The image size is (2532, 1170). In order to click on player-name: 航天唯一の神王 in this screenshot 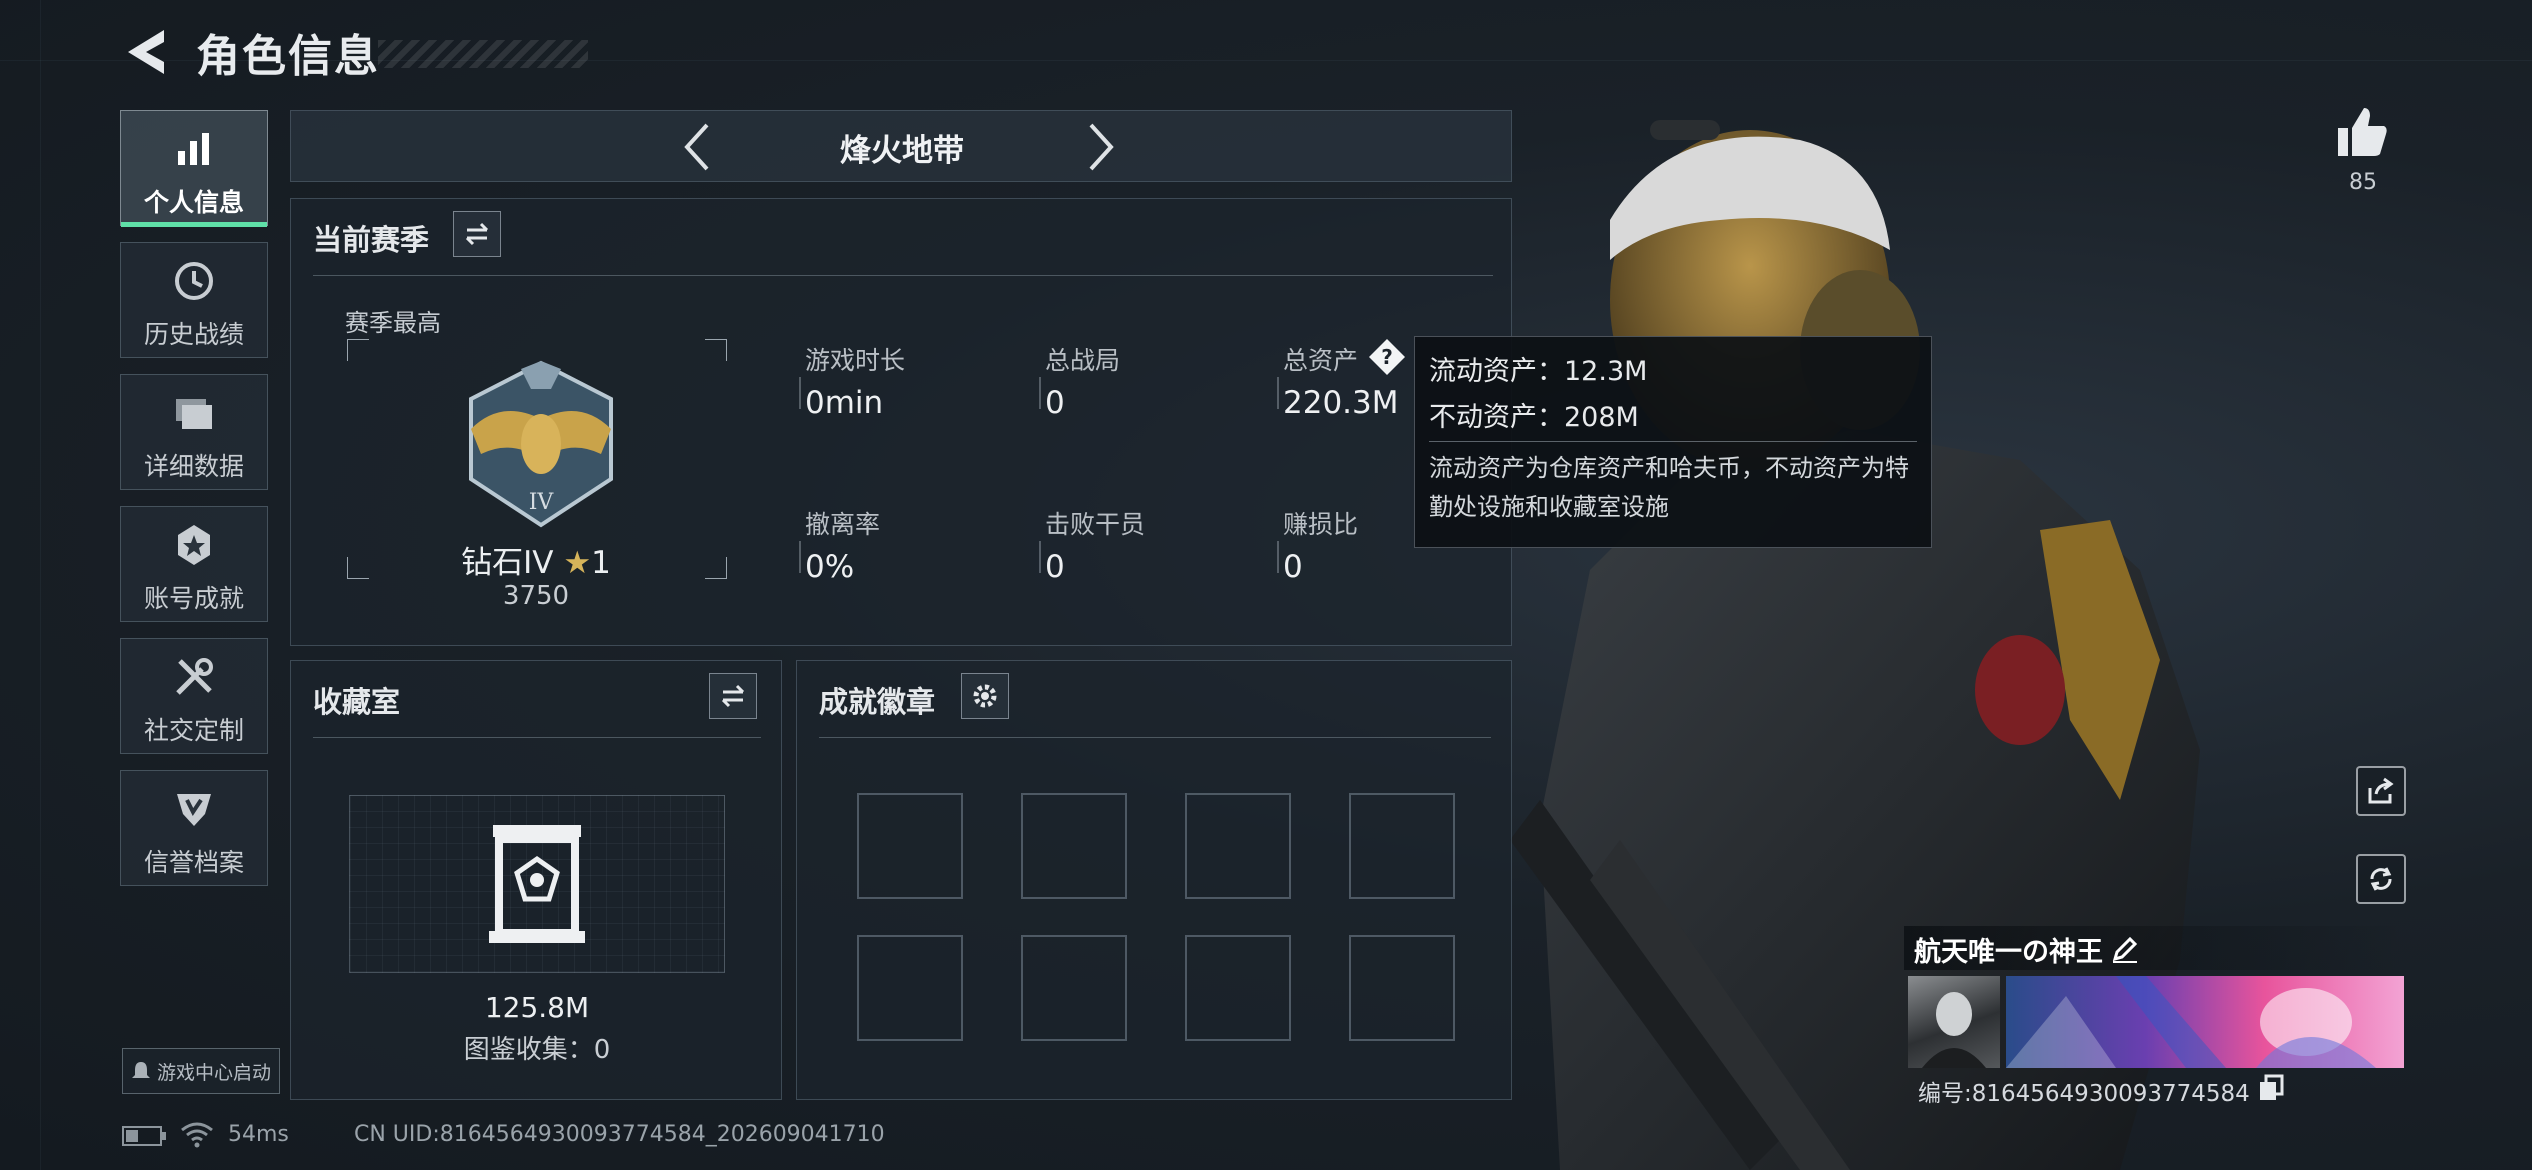, I will do `click(2008, 952)`.